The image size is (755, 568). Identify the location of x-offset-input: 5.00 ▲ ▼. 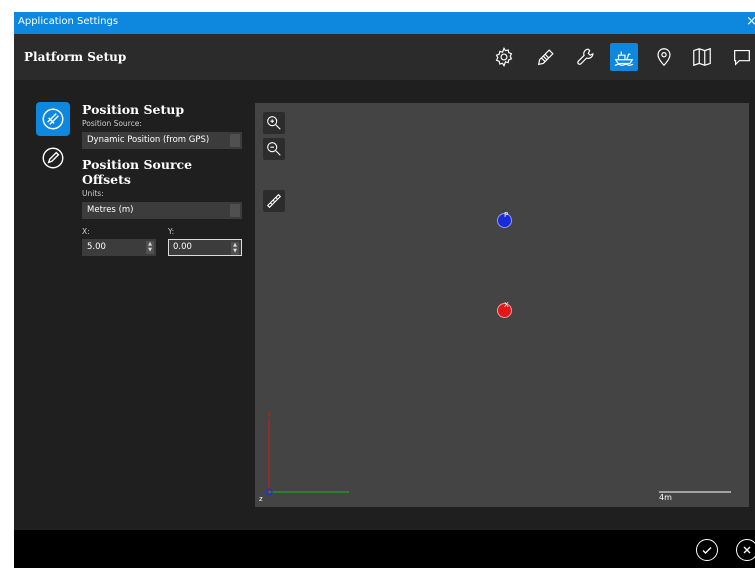
(119, 247).